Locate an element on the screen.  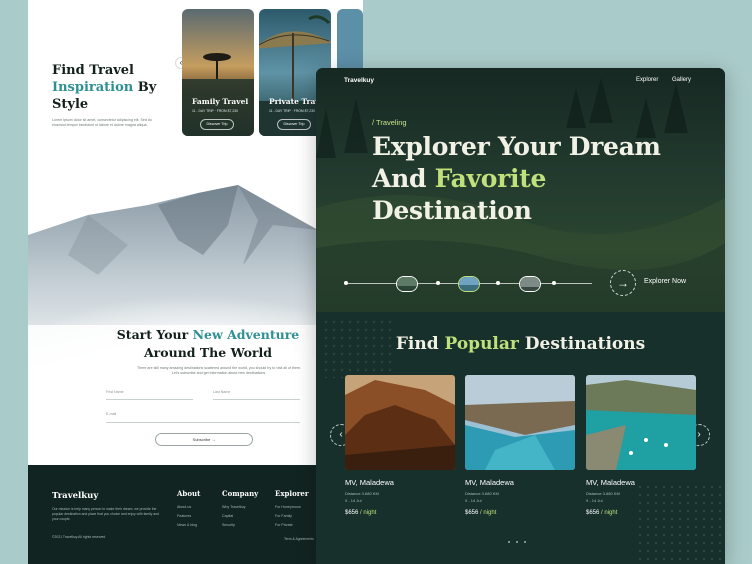
nav-link-gallery: Gallery is located at coordinates (681, 80).